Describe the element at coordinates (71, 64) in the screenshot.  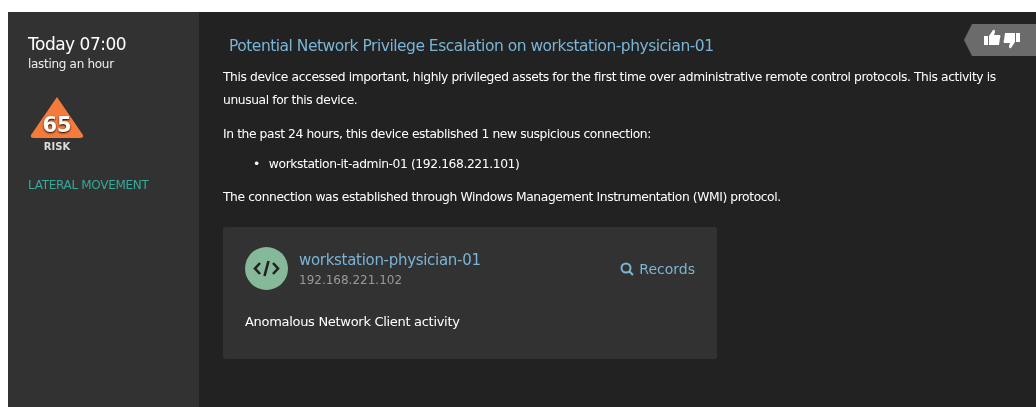
I see `event-duration: lasting an hour` at that location.